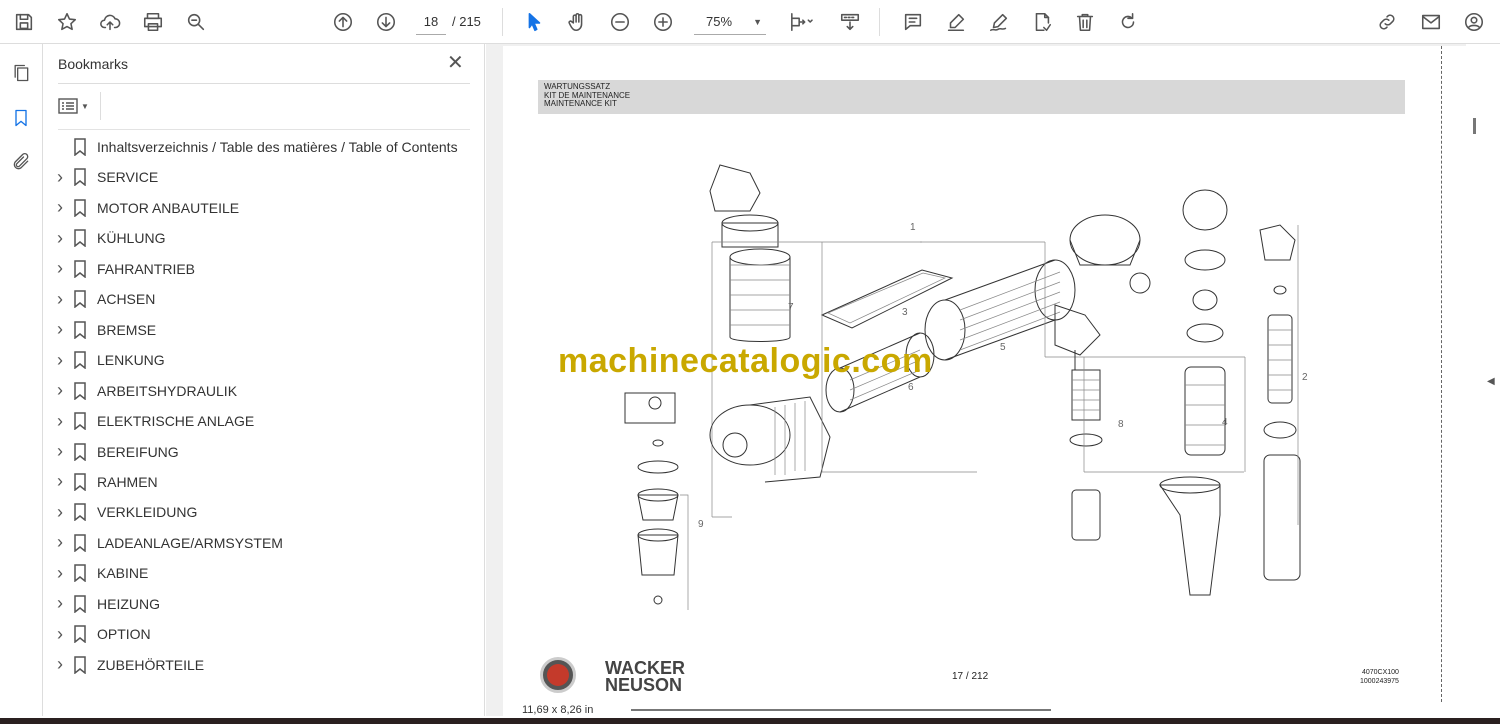  I want to click on panel-title: Bookmarks, so click(93, 64).